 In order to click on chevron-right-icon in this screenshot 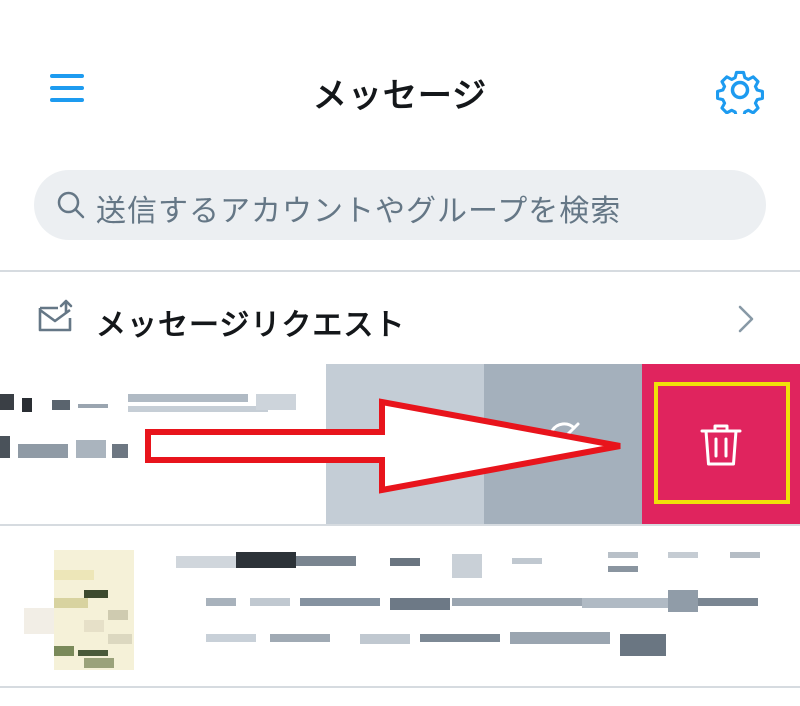, I will do `click(746, 319)`.